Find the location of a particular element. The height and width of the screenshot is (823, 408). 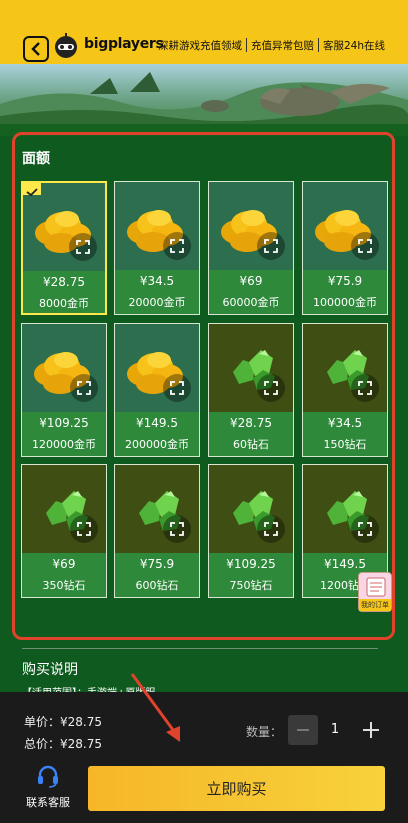

headset-icon is located at coordinates (48, 776).